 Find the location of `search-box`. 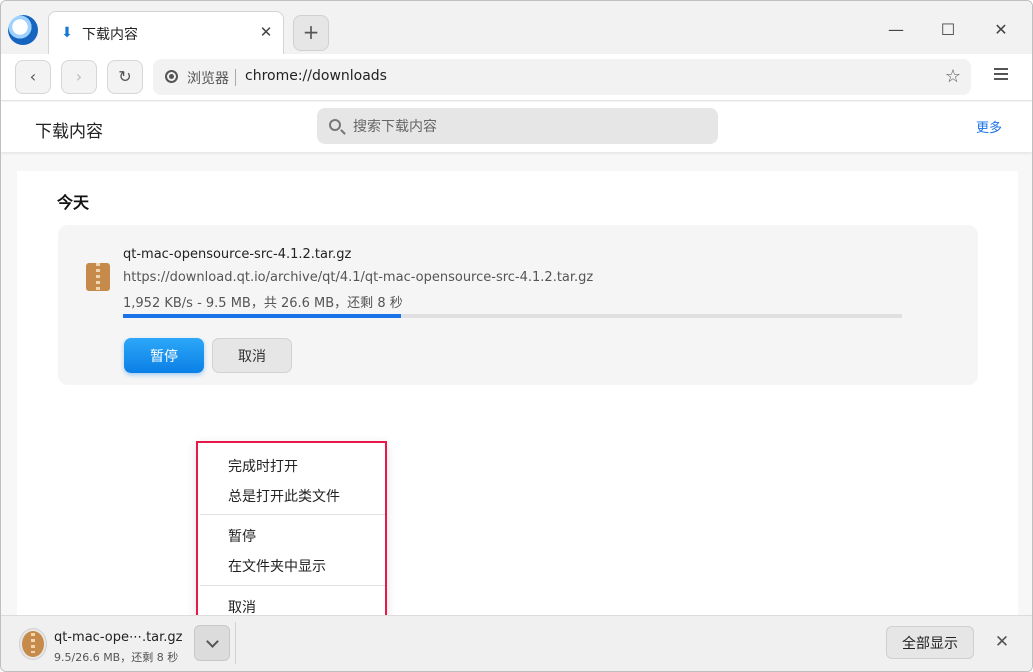

search-box is located at coordinates (517, 126).